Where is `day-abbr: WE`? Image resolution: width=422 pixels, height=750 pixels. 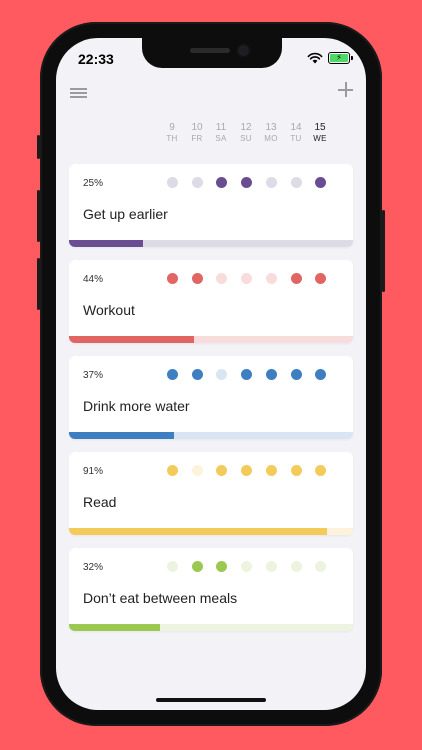
day-abbr: WE is located at coordinates (320, 138).